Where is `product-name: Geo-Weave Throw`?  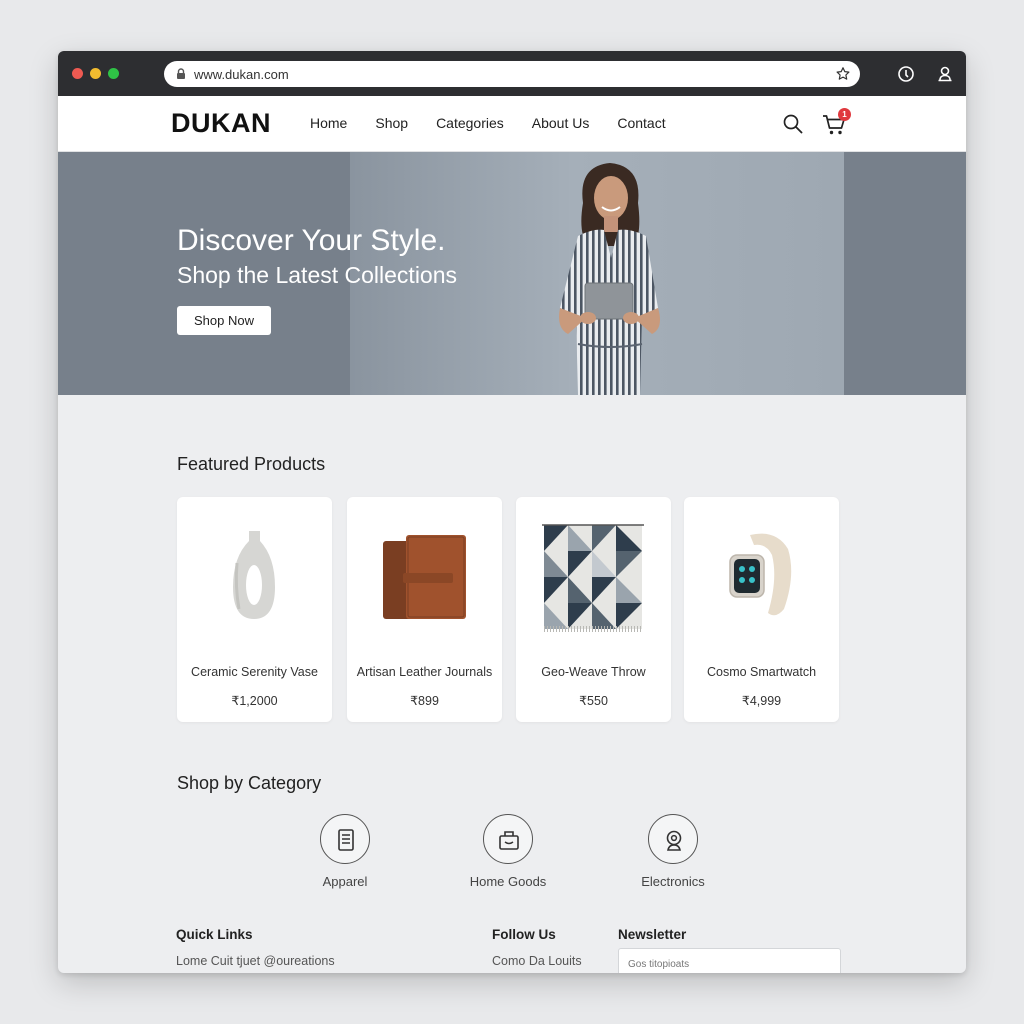
product-name: Geo-Weave Throw is located at coordinates (593, 672).